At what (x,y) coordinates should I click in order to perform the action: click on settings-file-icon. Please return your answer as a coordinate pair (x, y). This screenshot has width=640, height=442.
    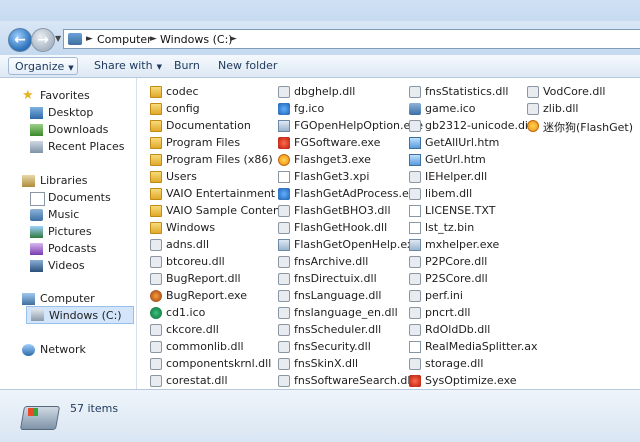
    Looking at the image, I should click on (415, 296).